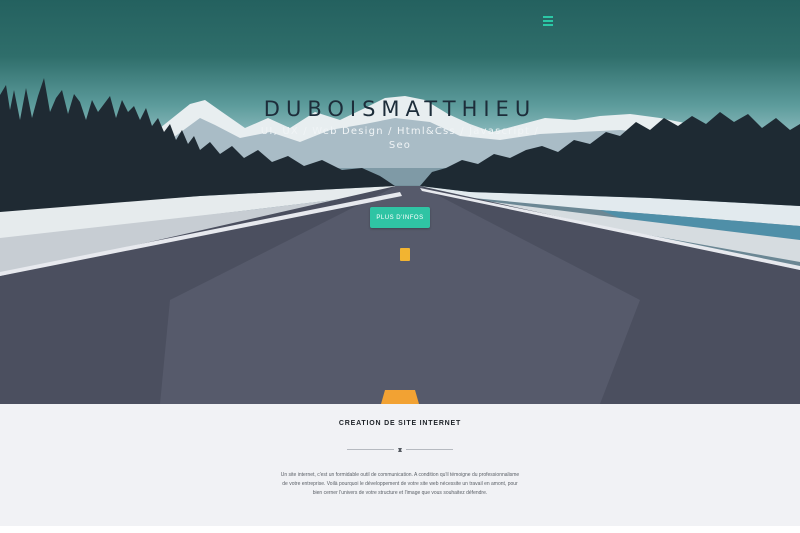 The image size is (800, 533). I want to click on section-title: CREATION DE SITE INTERNET, so click(400, 423).